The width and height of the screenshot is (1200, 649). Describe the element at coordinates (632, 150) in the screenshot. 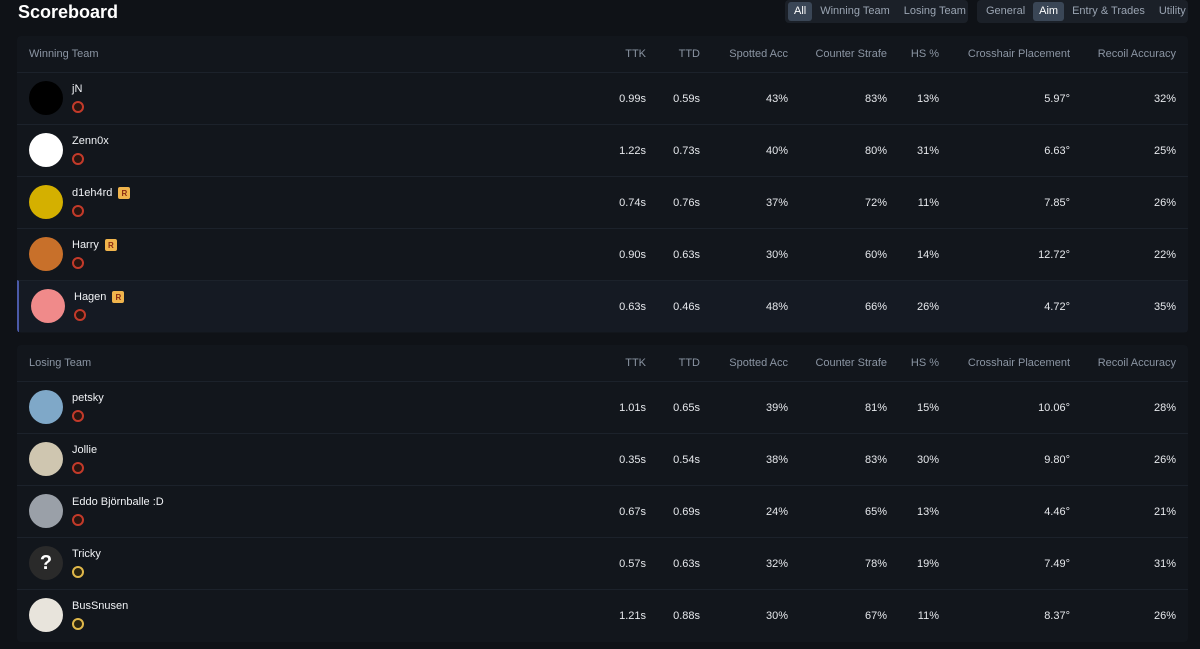

I see `stat-value: 1.22s` at that location.